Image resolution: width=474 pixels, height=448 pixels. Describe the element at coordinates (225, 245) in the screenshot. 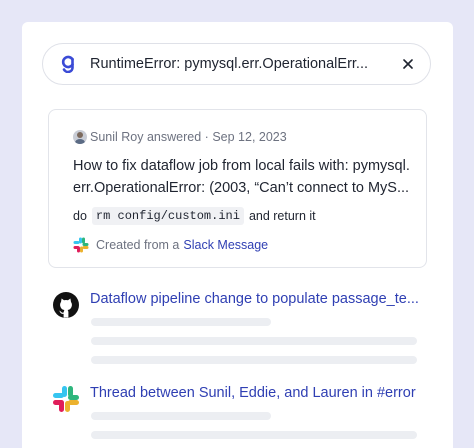

I see `slack-message-link: Slack Message` at that location.